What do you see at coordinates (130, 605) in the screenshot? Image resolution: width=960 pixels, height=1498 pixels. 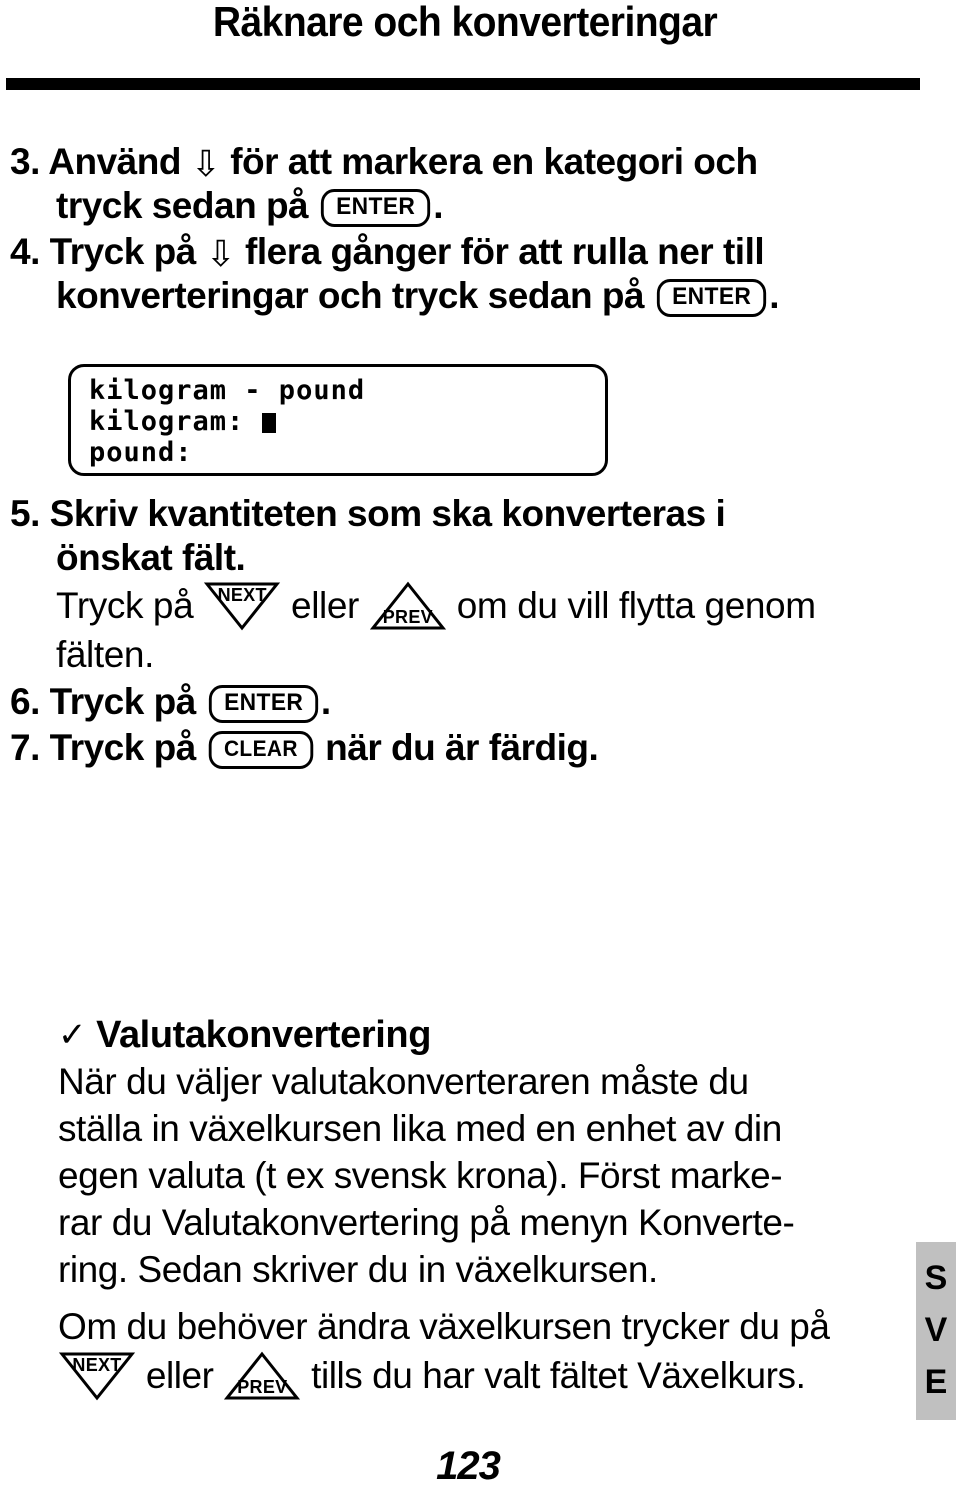 I see `step-5-text-before-next: Tryck på` at bounding box center [130, 605].